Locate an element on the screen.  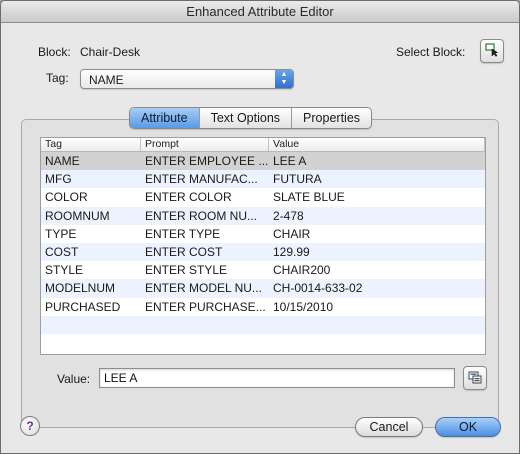
tag-select: NAME ▲ ▼ is located at coordinates (187, 79).